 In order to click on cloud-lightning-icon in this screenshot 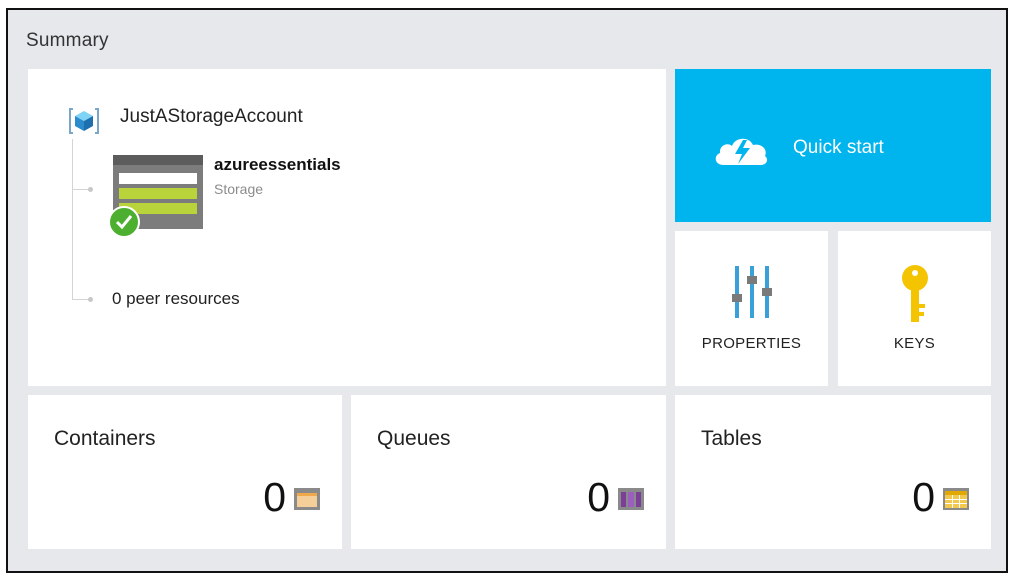, I will do `click(741, 151)`.